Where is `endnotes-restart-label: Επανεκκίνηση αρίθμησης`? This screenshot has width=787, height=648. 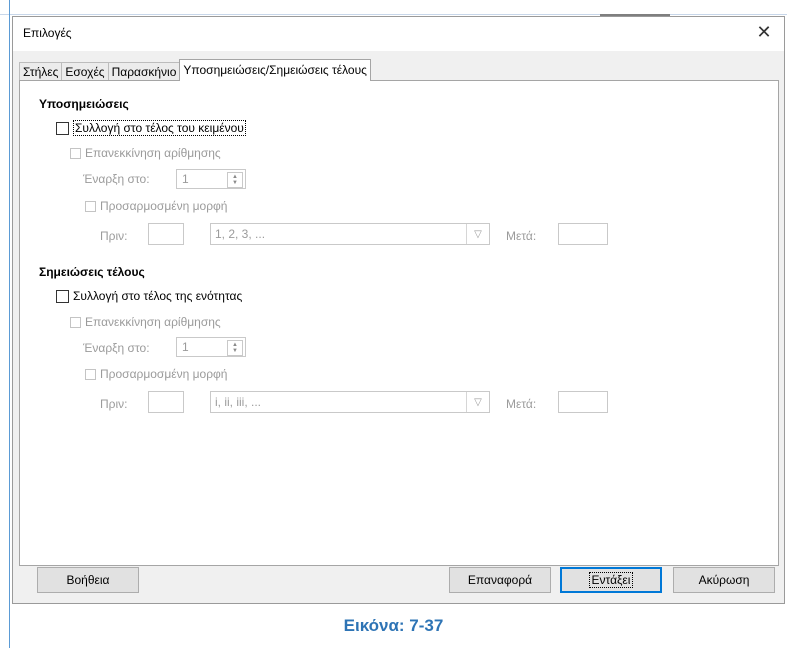 endnotes-restart-label: Επανεκκίνηση αρίθμησης is located at coordinates (153, 322).